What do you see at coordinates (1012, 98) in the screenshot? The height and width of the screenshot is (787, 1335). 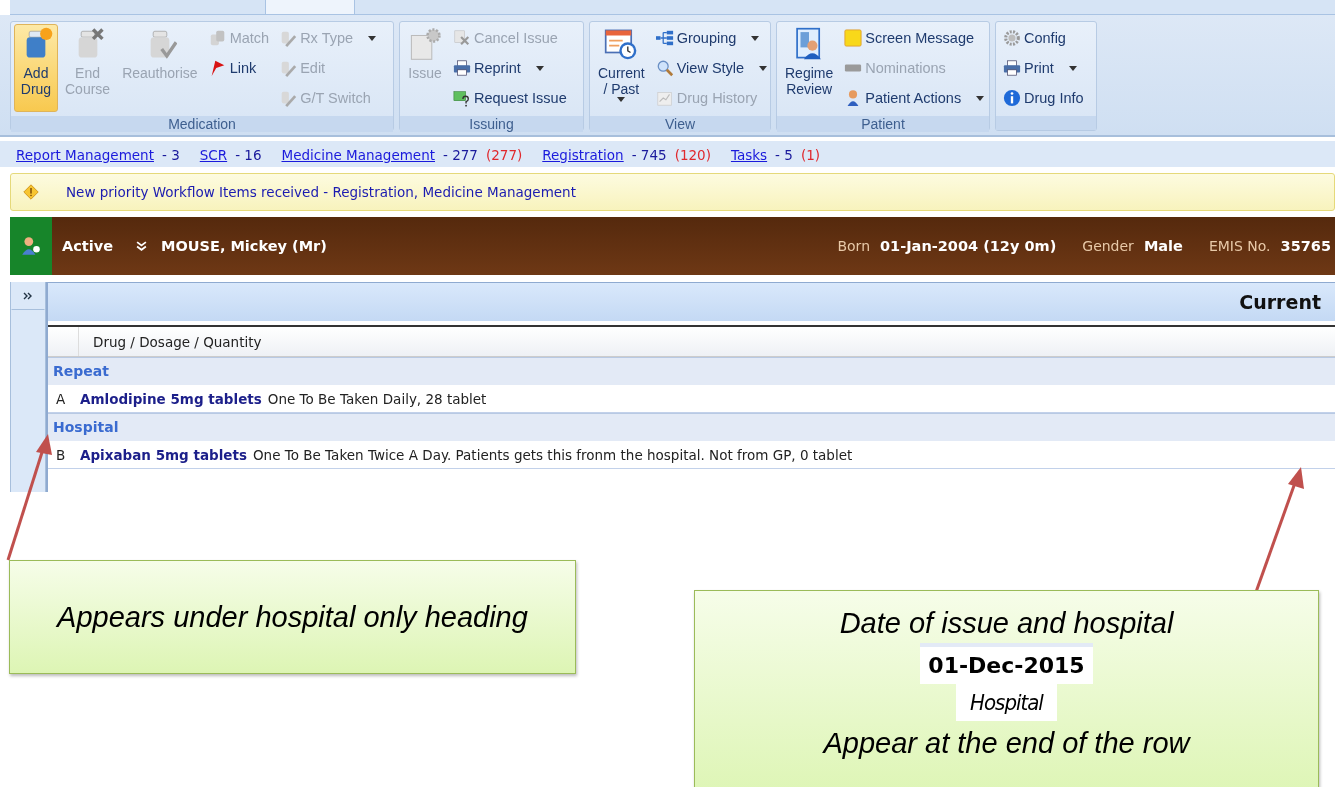 I see `info-icon` at bounding box center [1012, 98].